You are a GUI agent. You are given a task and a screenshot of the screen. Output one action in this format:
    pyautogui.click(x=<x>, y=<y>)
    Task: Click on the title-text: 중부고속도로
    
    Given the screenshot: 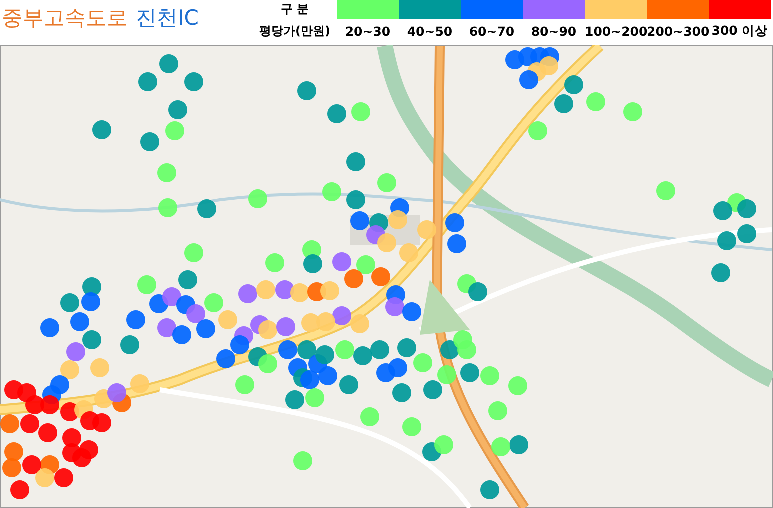 What is the action you would take?
    pyautogui.click(x=65, y=18)
    